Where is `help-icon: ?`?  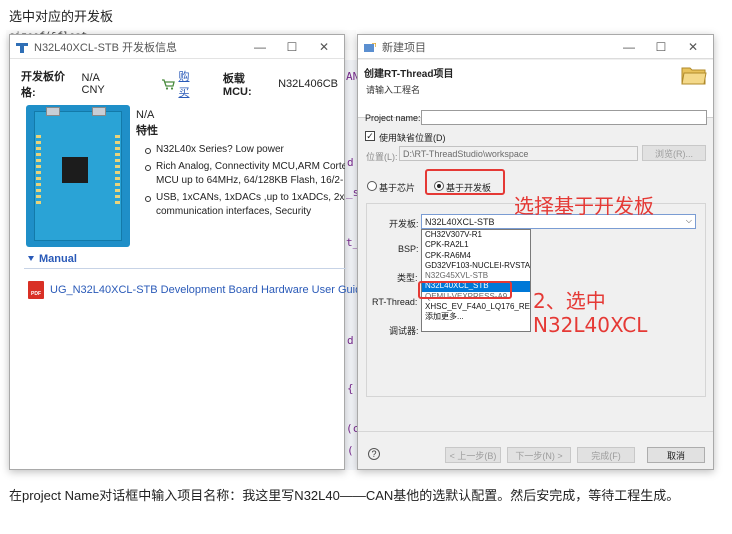
help-icon: ? is located at coordinates (374, 454).